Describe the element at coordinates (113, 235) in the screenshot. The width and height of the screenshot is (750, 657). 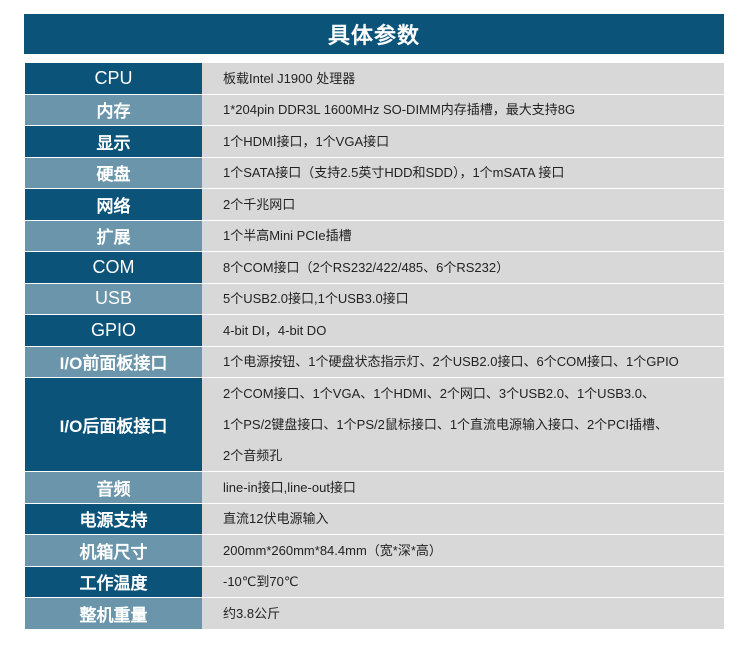
I see `spec-label: 扩展` at that location.